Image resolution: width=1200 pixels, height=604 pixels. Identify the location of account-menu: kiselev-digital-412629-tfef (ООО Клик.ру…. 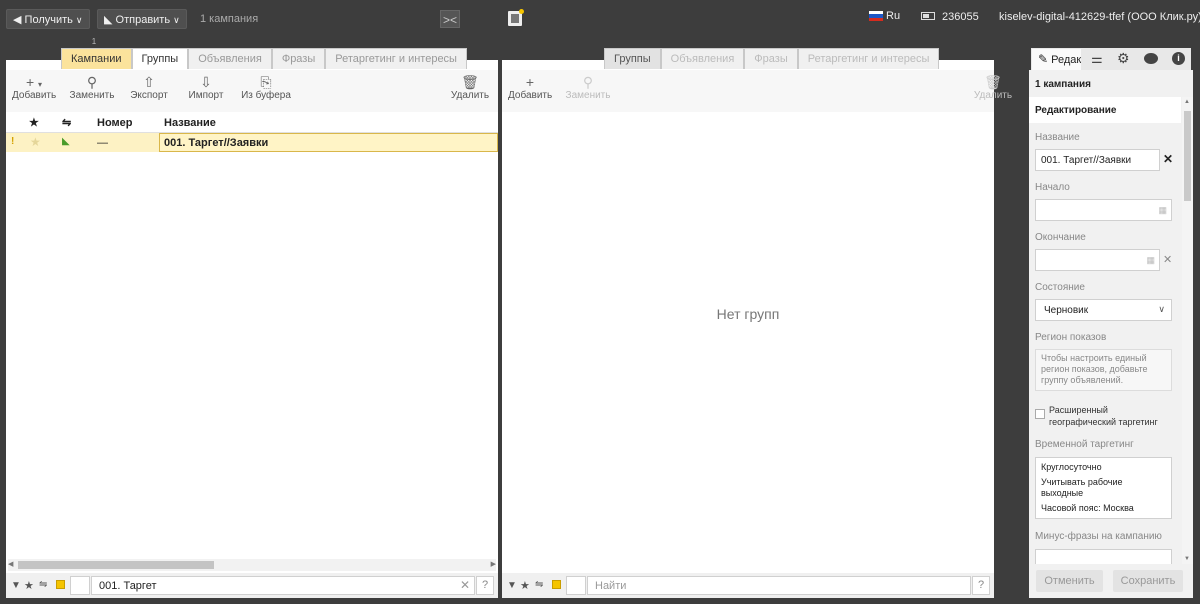
(1099, 17).